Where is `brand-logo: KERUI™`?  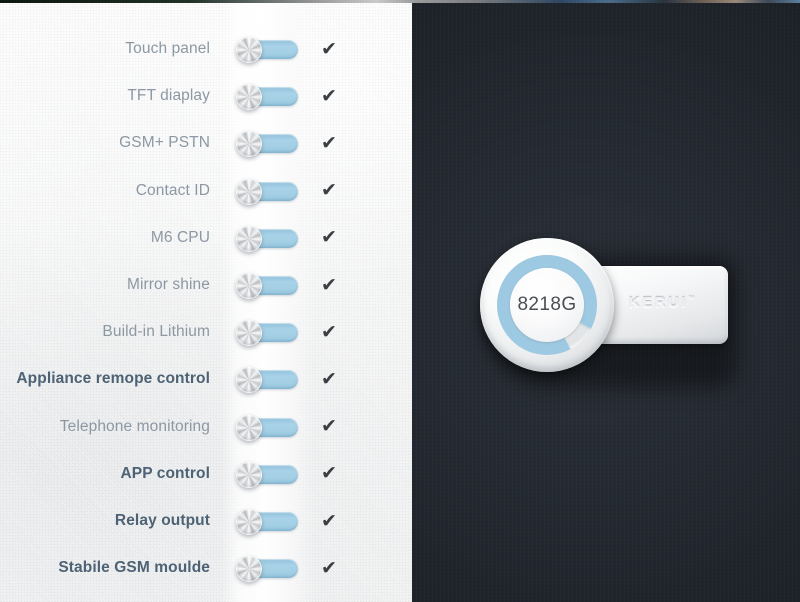
brand-logo: KERUI™ is located at coordinates (662, 302).